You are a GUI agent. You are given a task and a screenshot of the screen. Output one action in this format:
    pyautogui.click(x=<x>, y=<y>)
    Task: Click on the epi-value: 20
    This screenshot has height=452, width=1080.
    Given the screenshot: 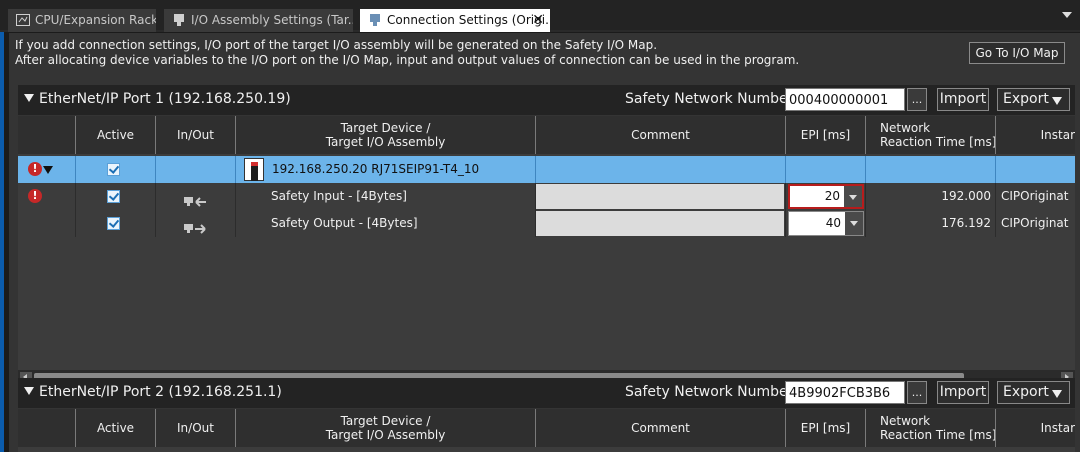 What is the action you would take?
    pyautogui.click(x=832, y=196)
    